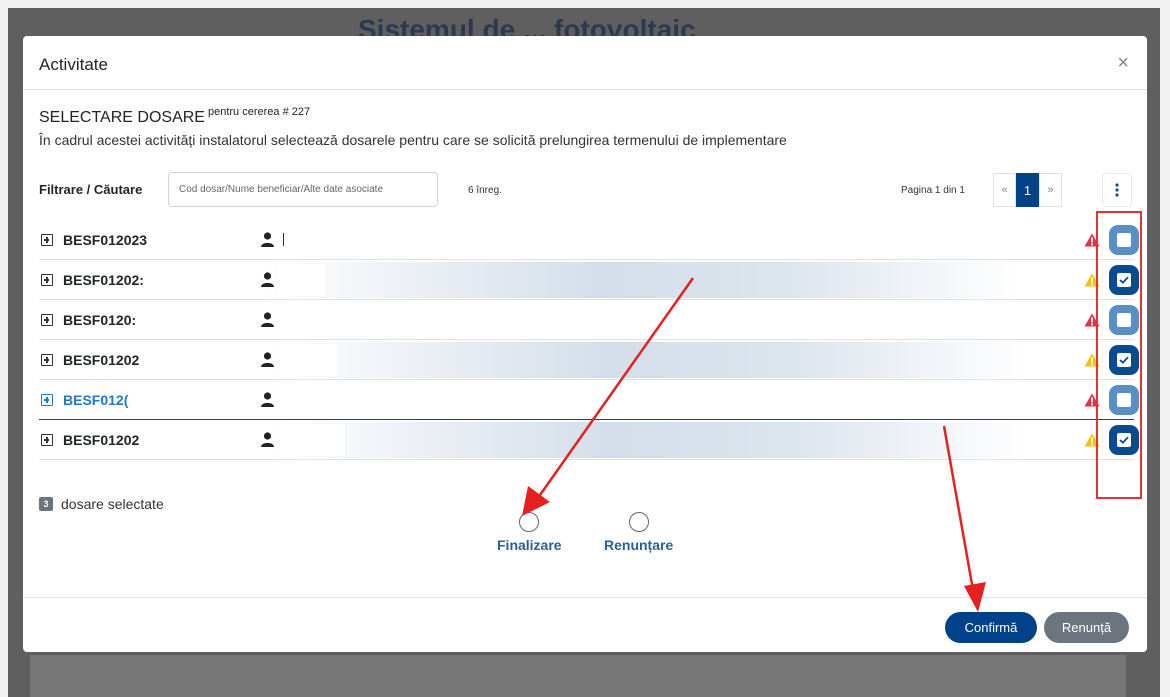 This screenshot has height=697, width=1170. I want to click on prev-page-button: «, so click(1004, 190).